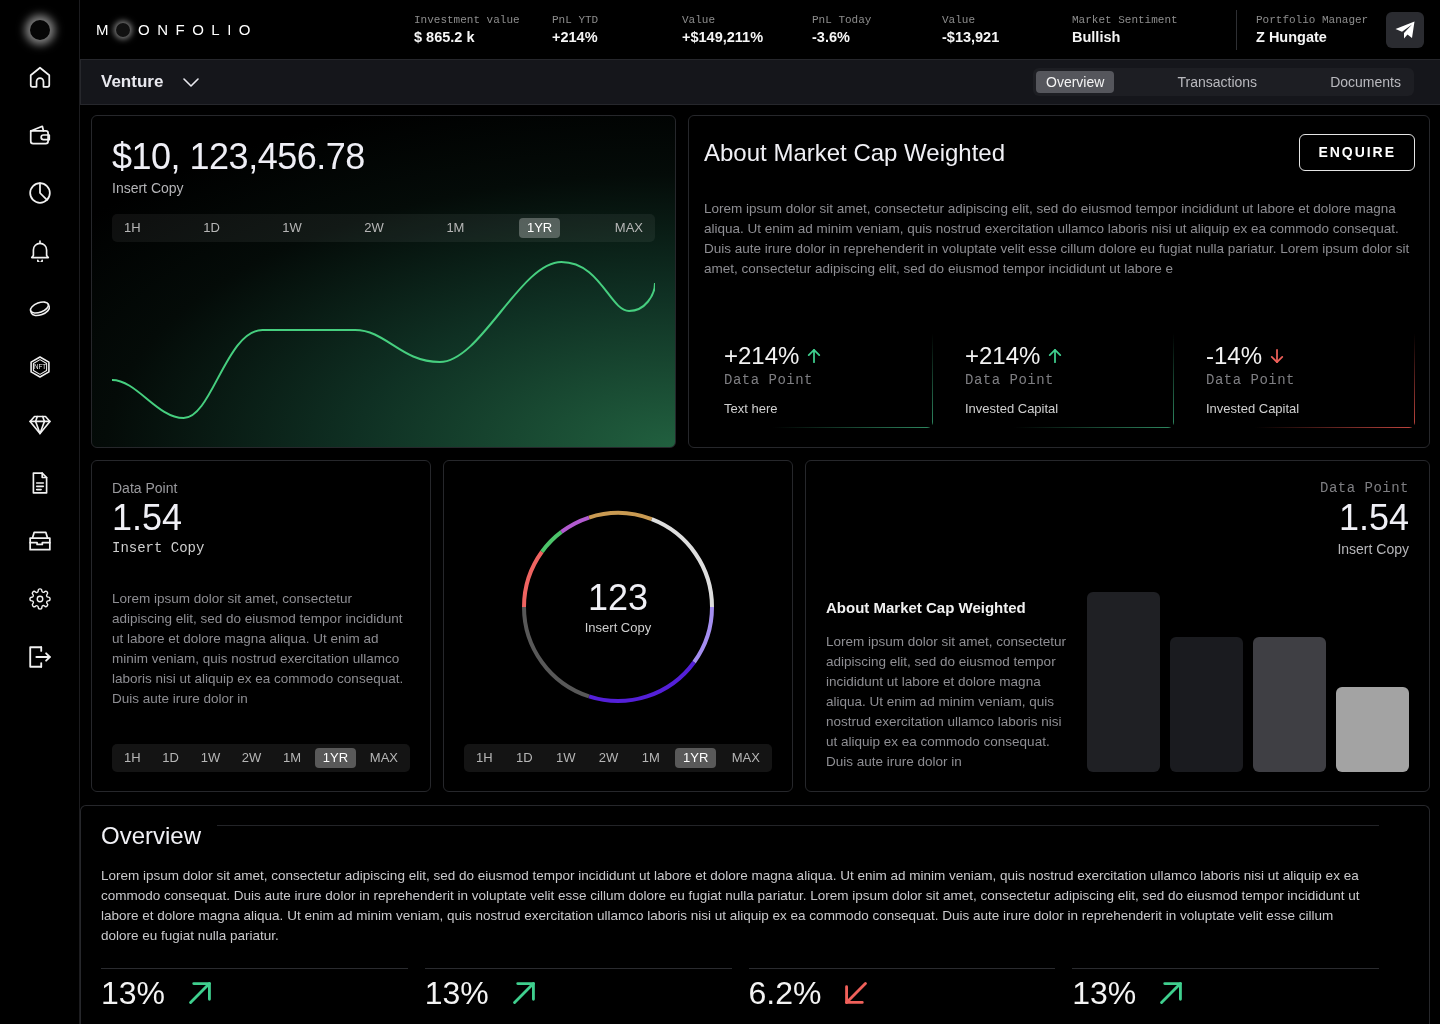  I want to click on stat-label: Investment value, so click(467, 19).